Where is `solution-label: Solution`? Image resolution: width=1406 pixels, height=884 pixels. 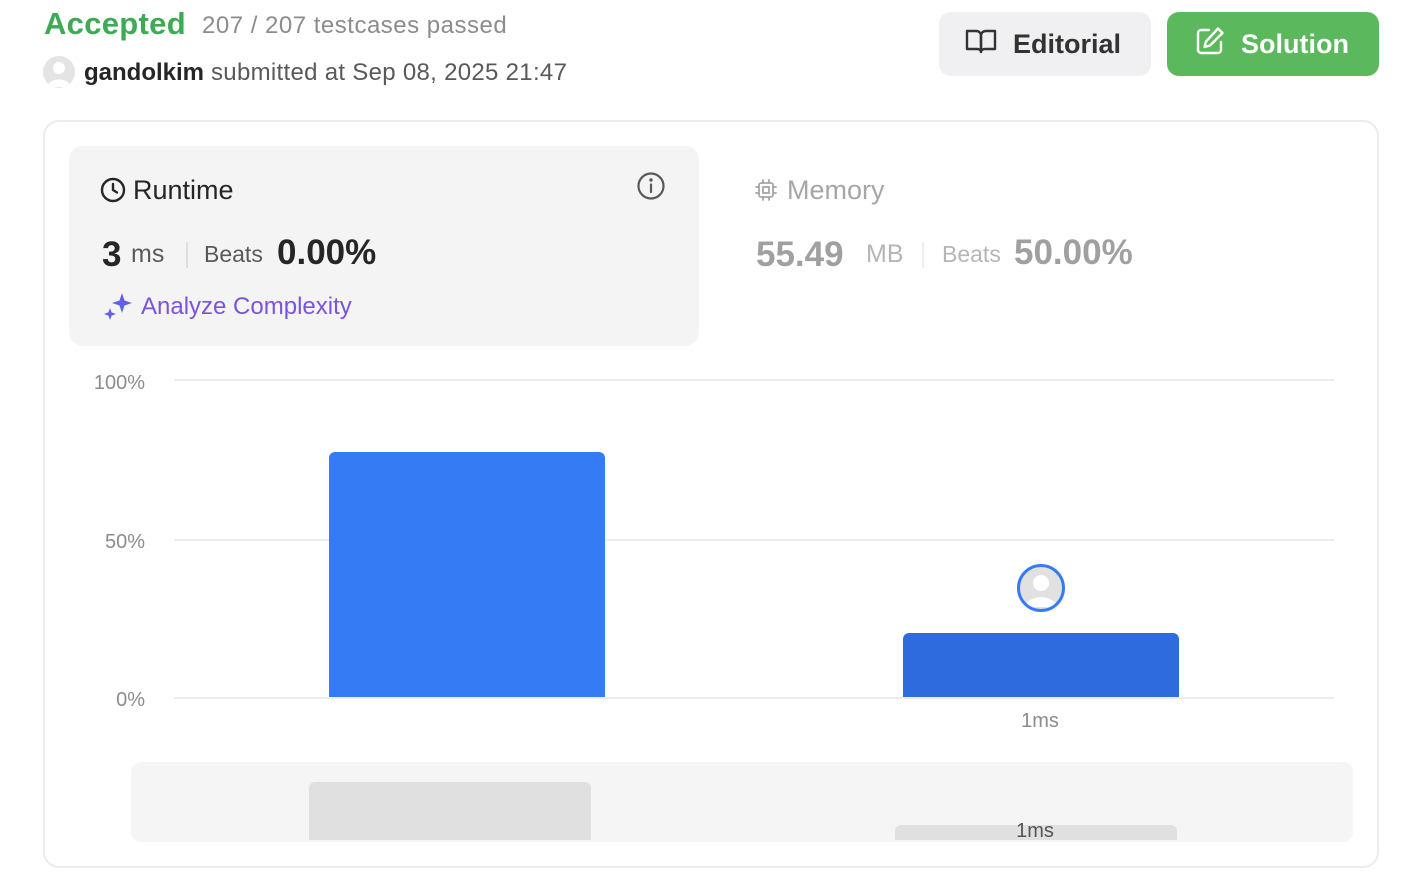 solution-label: Solution is located at coordinates (1295, 43).